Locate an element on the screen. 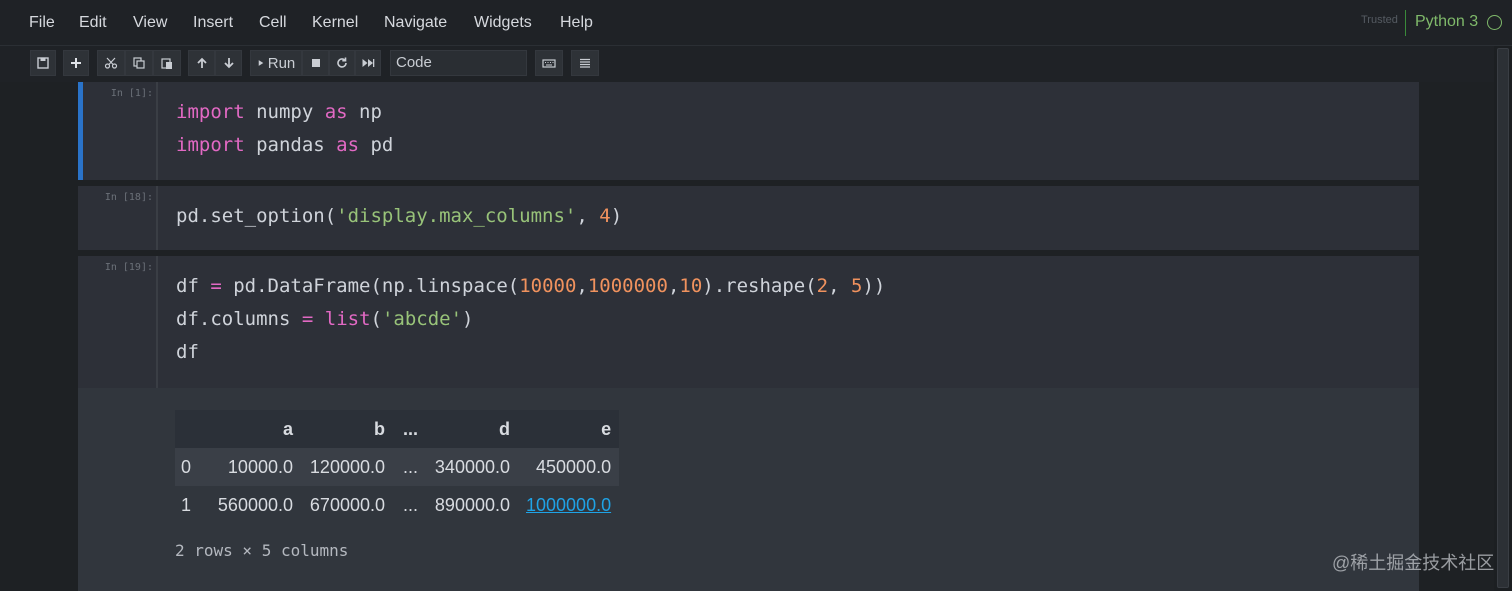  table-cell: 890000.0 is located at coordinates (472, 504).